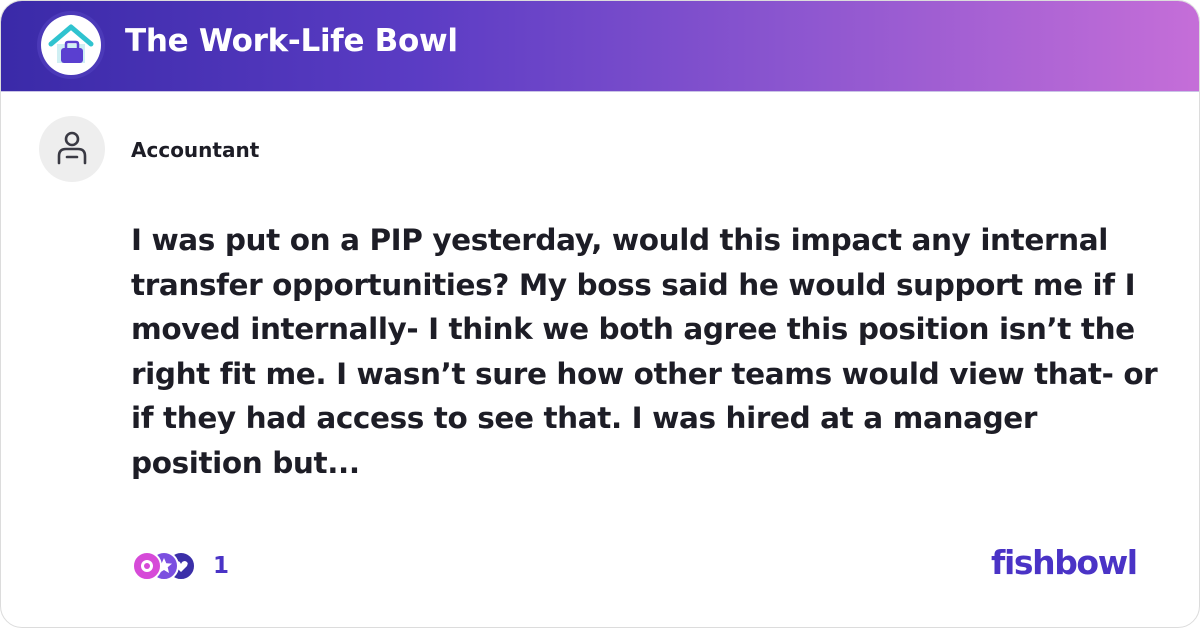 This screenshot has width=1200, height=628. Describe the element at coordinates (291, 41) in the screenshot. I see `bowl-title: The Work-Life Bowl` at that location.